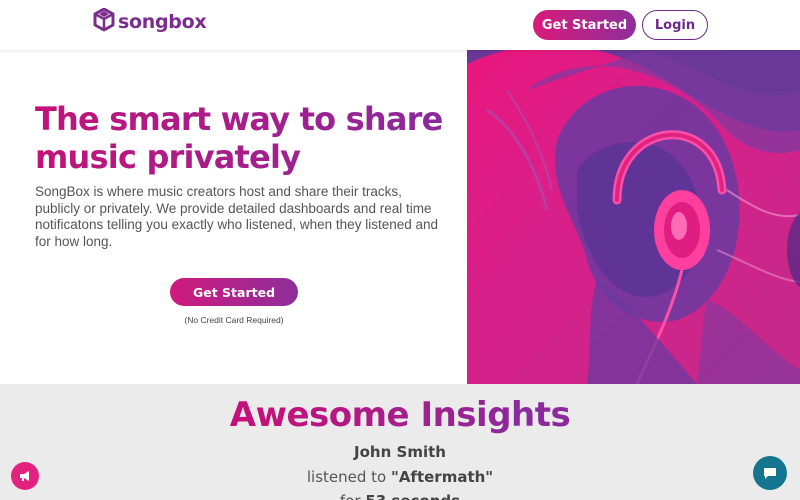  I want to click on no-credit-card-note: (No Credit Card Required), so click(234, 320).